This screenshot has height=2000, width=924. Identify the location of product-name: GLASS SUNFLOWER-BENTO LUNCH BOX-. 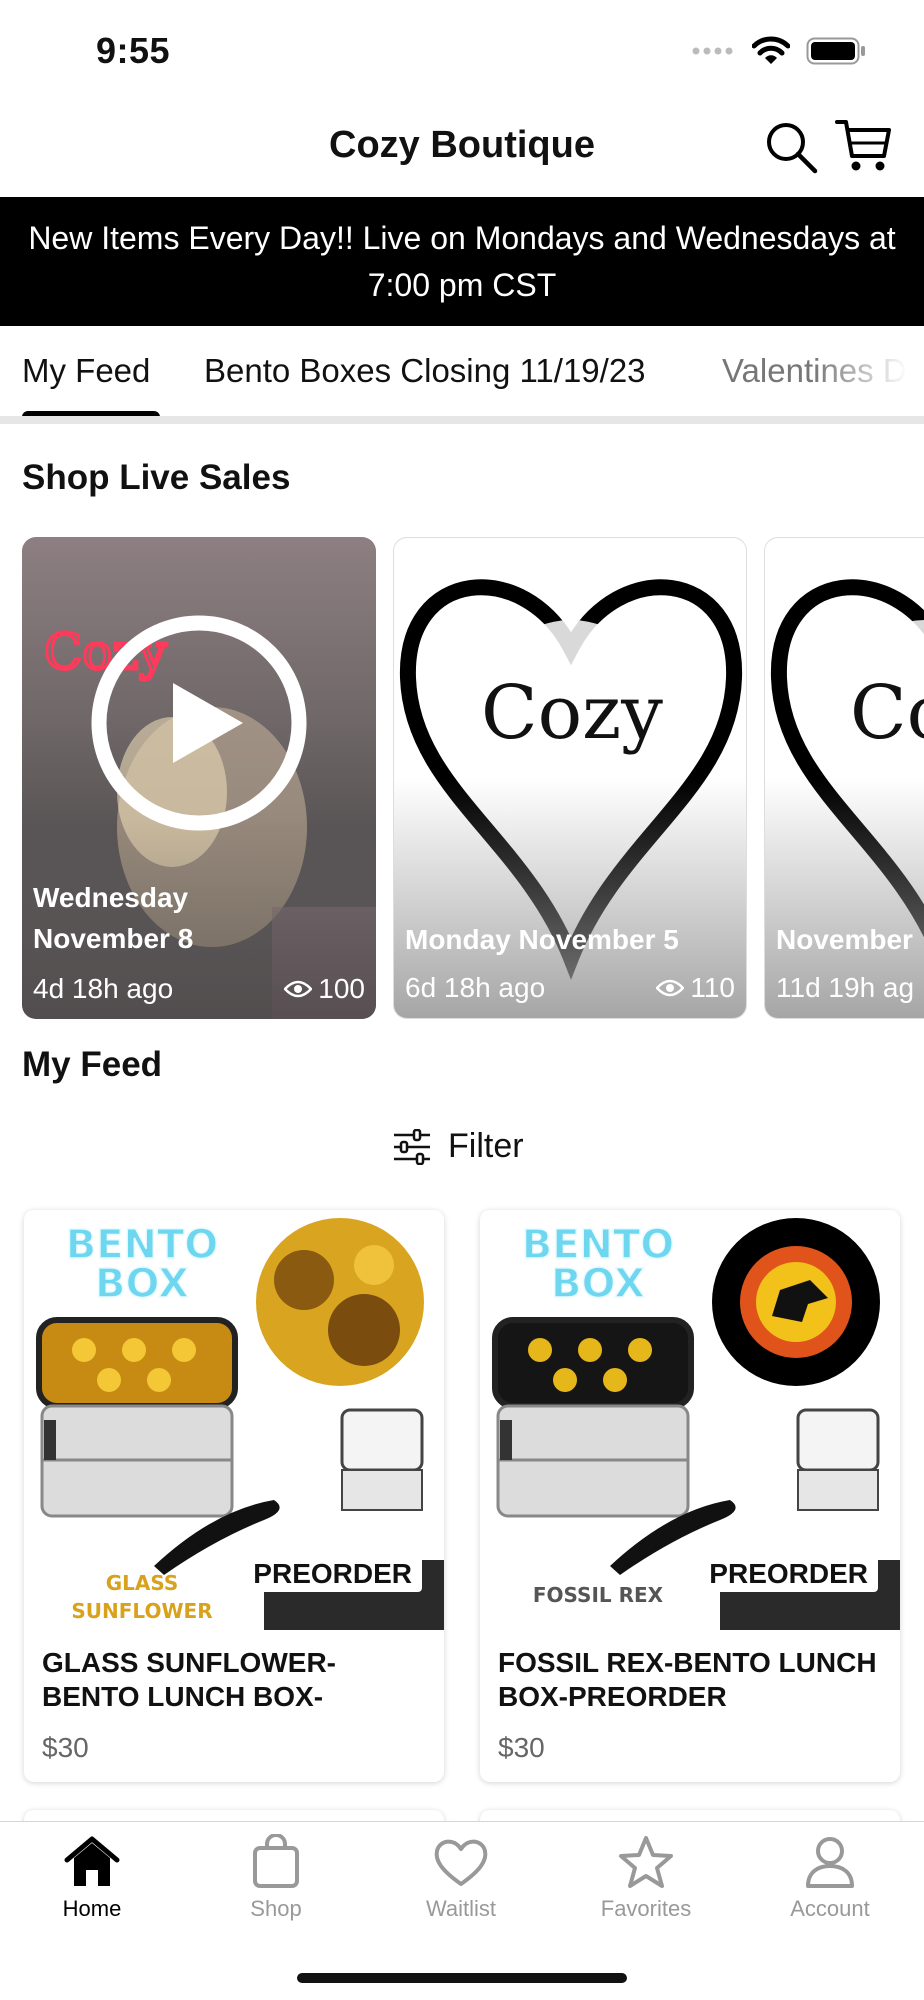
(189, 1679).